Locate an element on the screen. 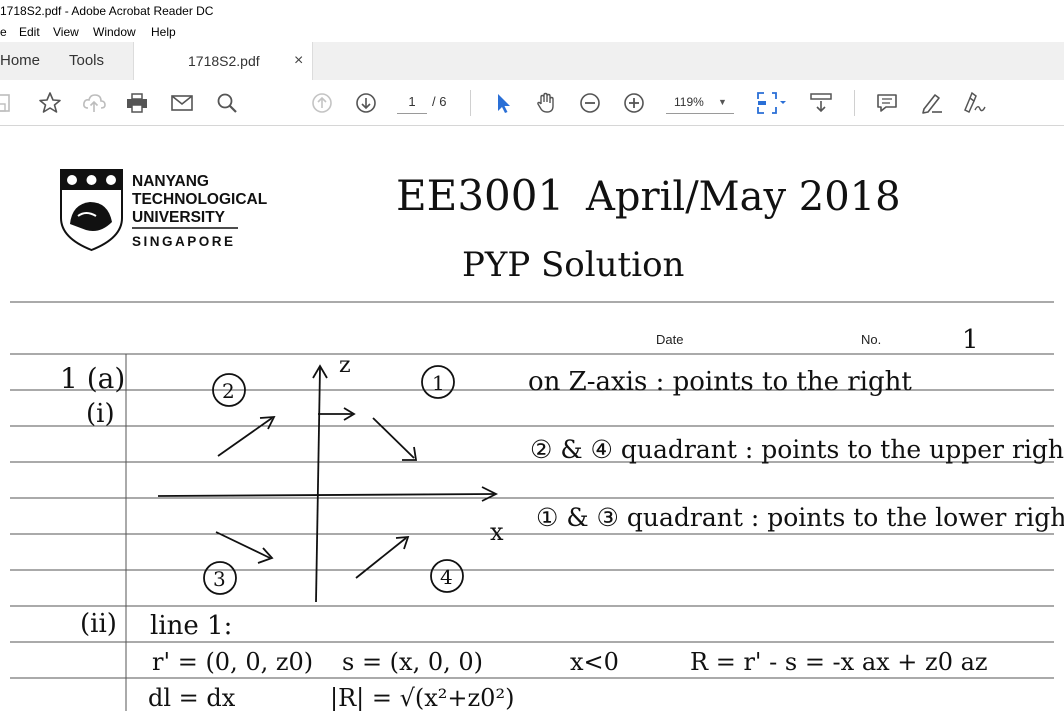 This screenshot has height=711, width=1064. math-line1: line 1: is located at coordinates (191, 626).